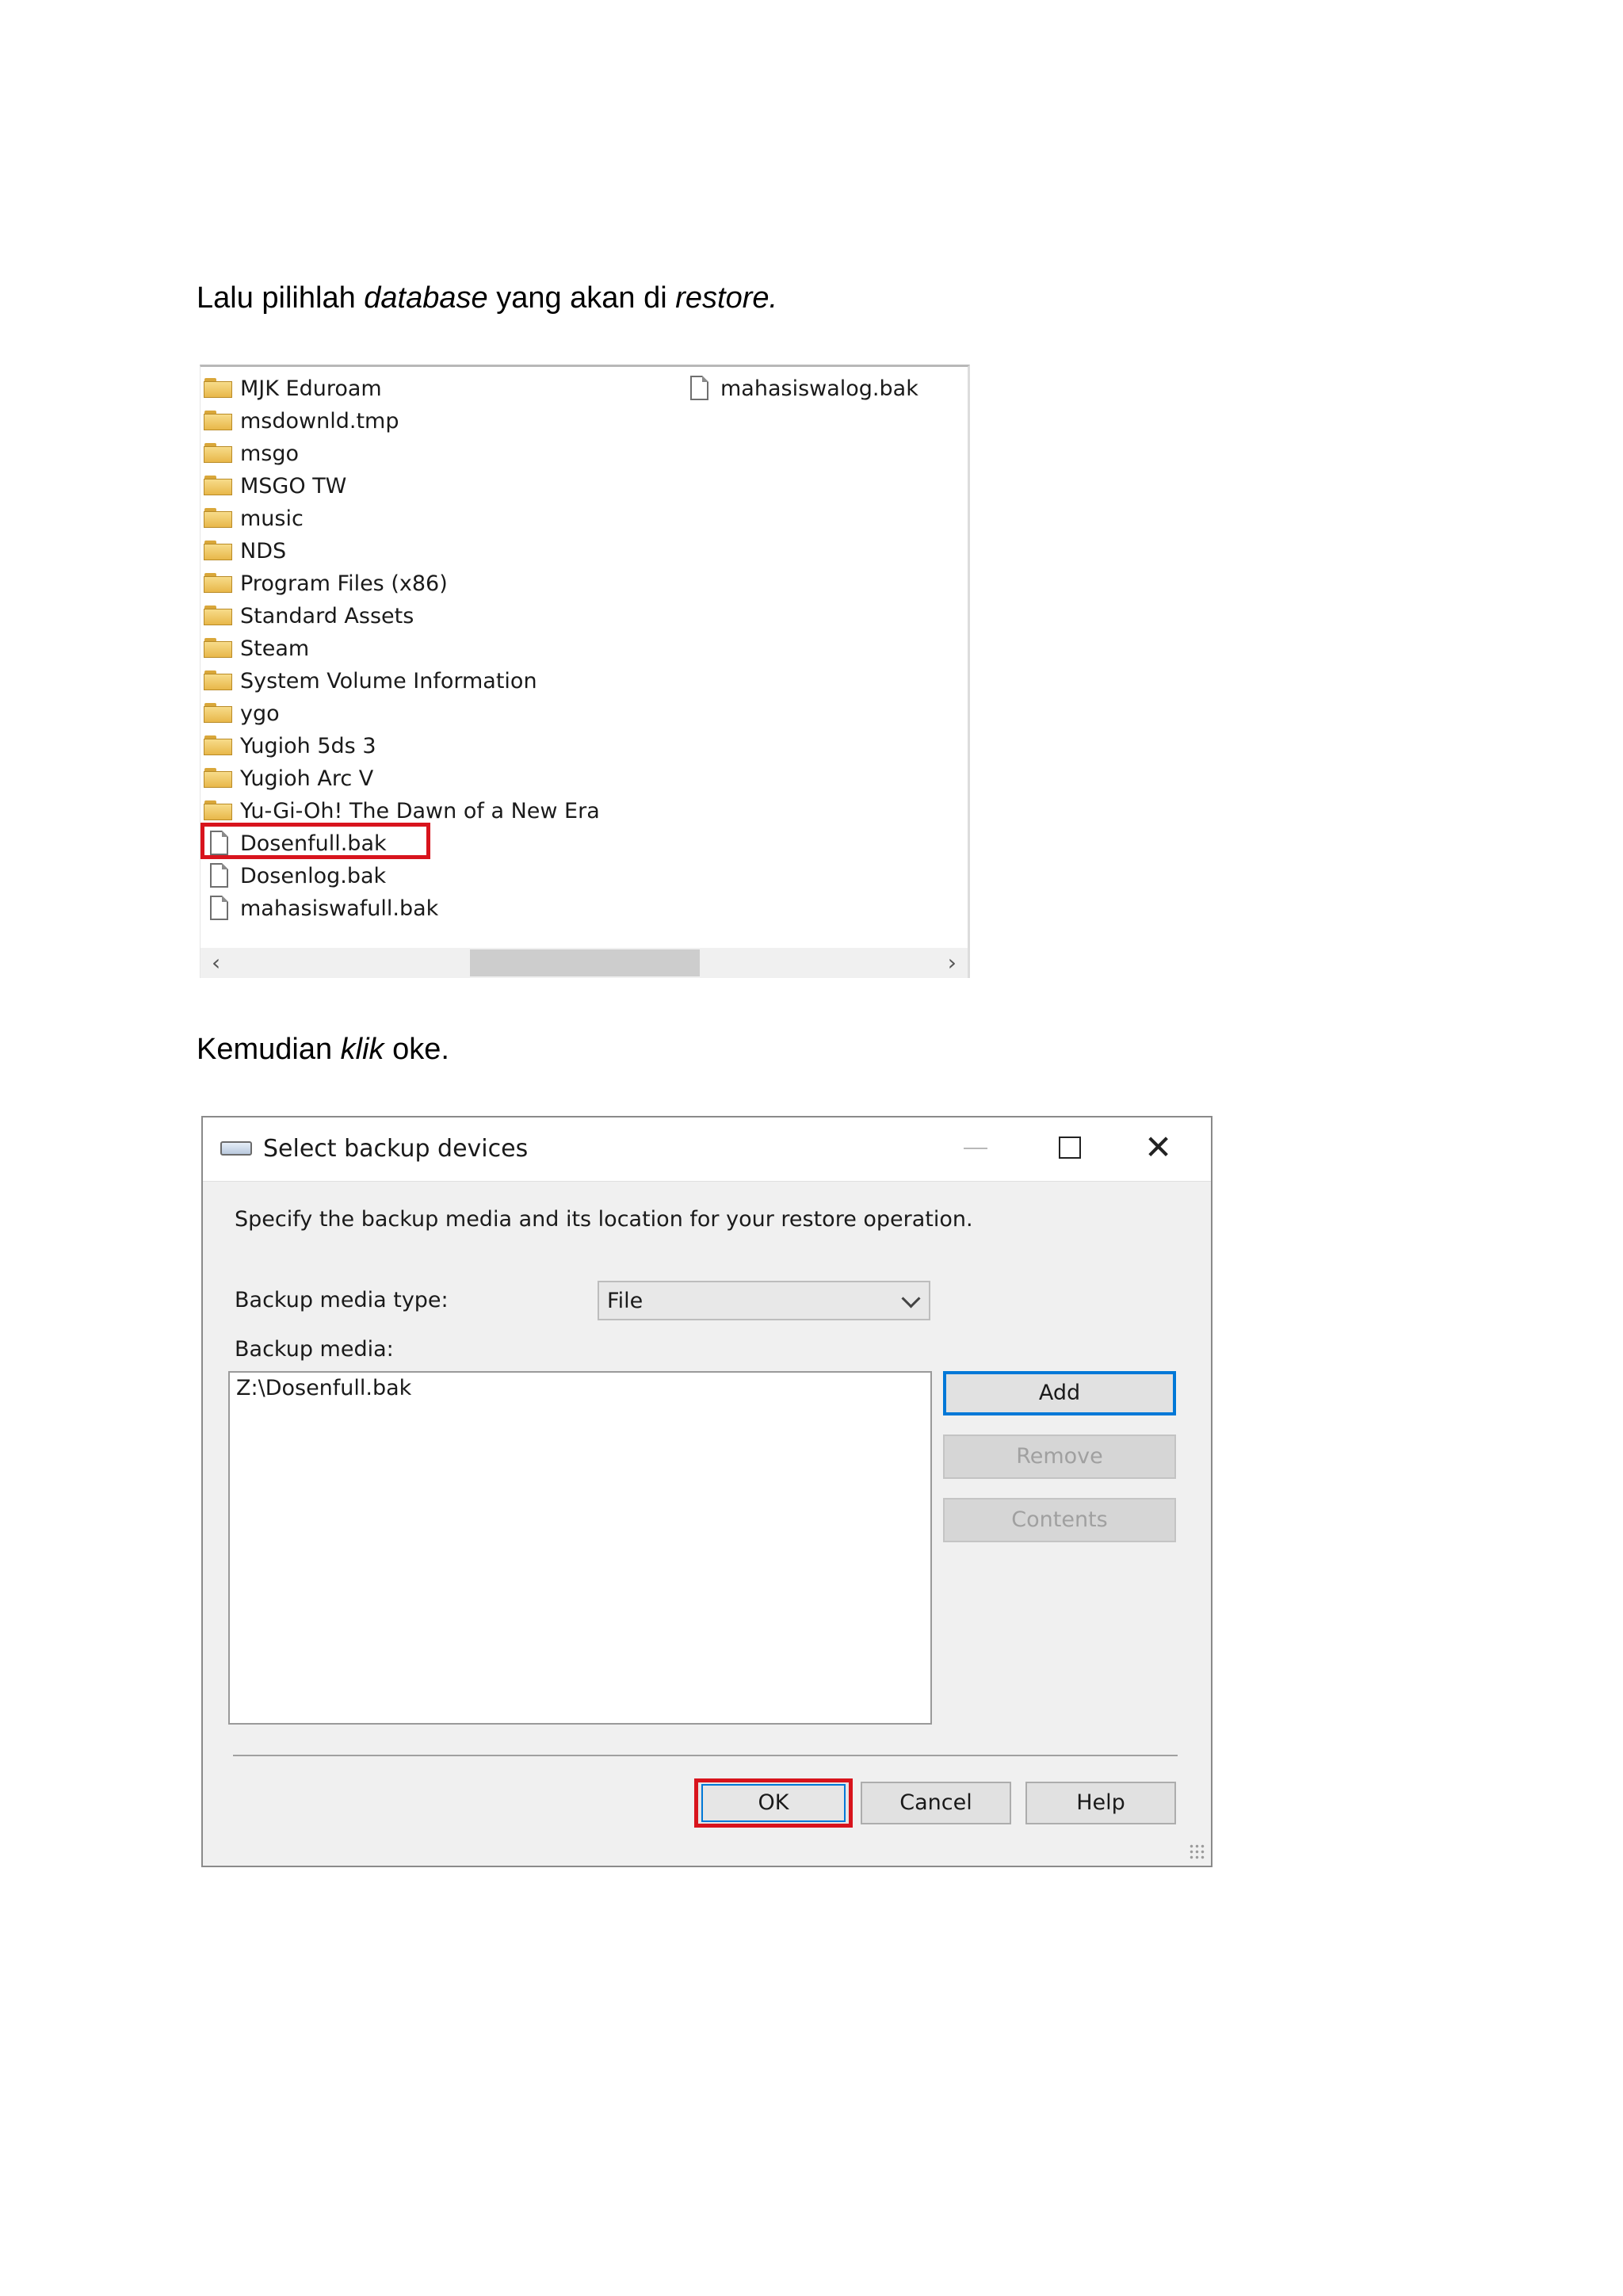 This screenshot has width=1623, height=2296. I want to click on contents-button: Contents, so click(1059, 1520).